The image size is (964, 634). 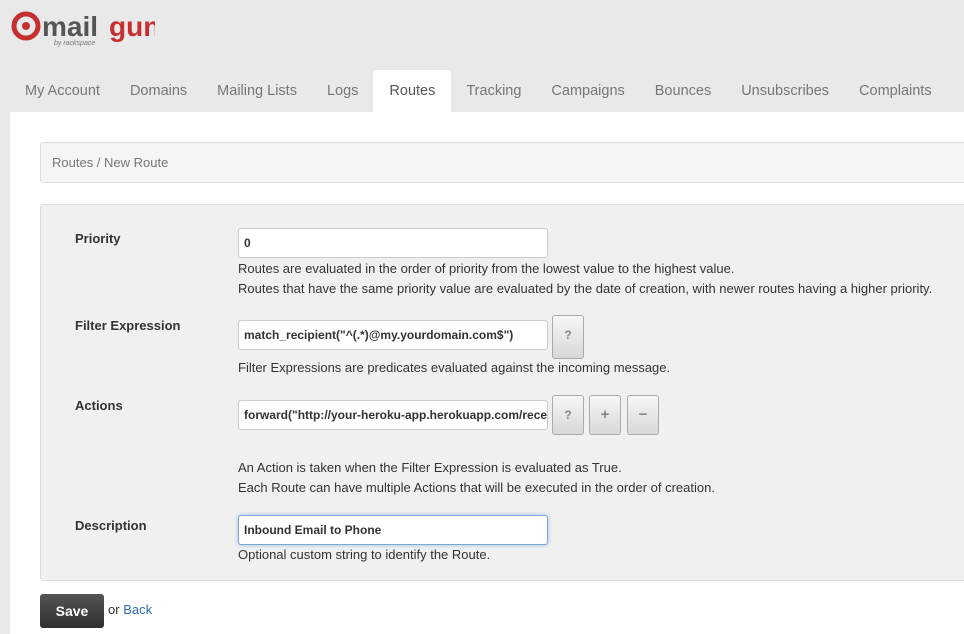 I want to click on tab-campaigns: Campaigns, so click(x=587, y=91).